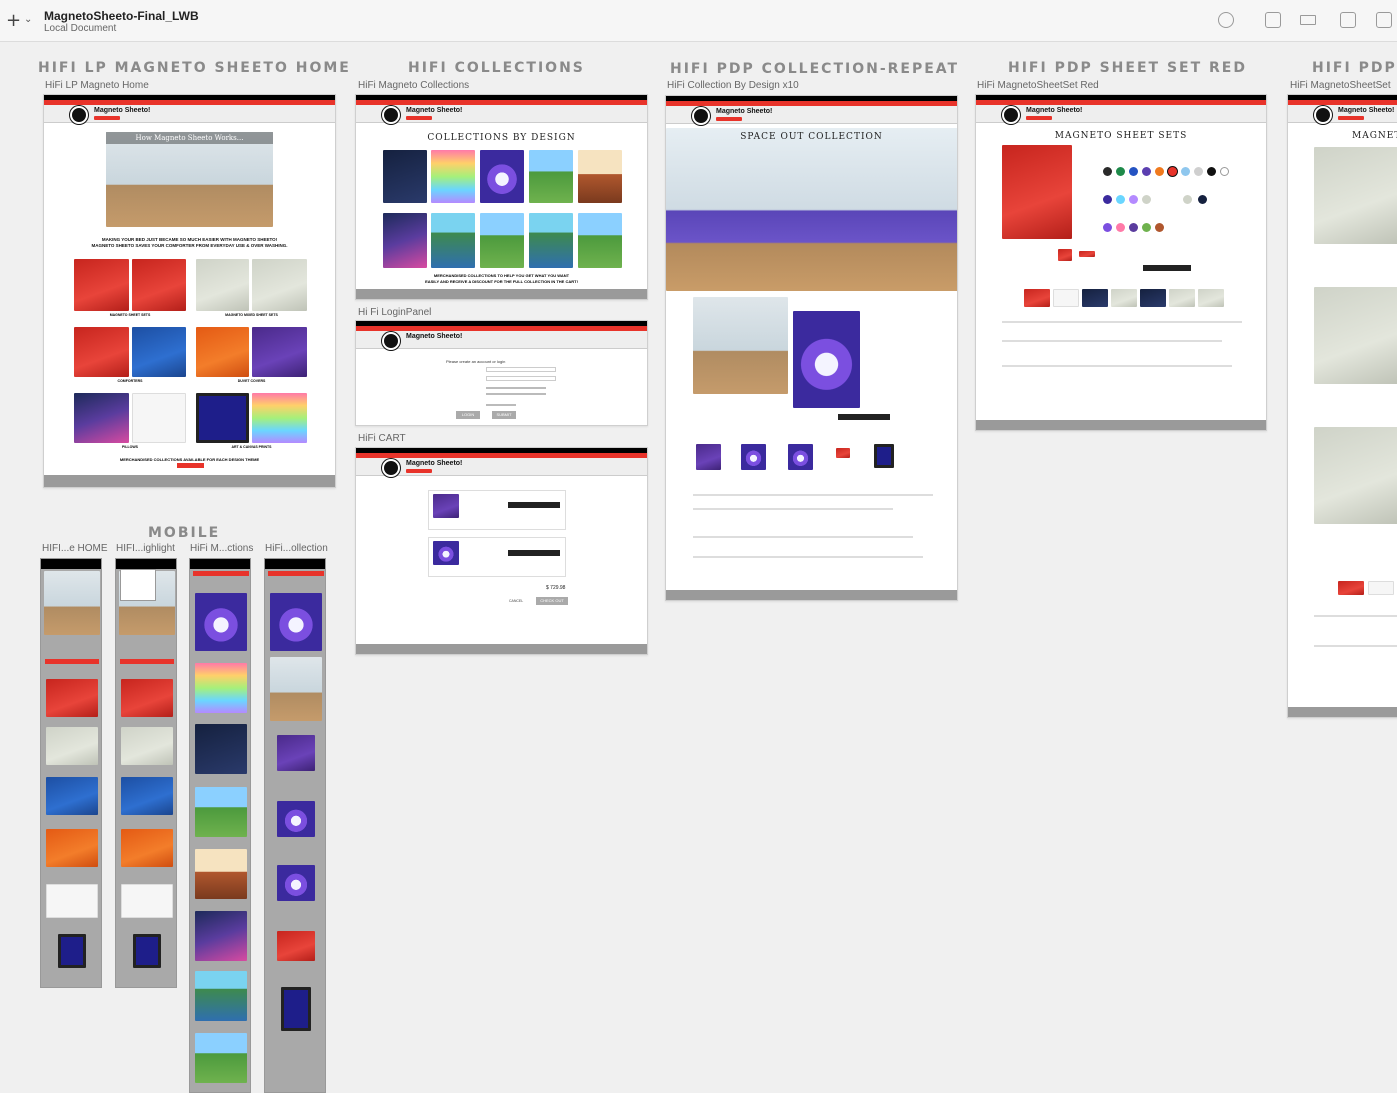 This screenshot has width=1397, height=1093. What do you see at coordinates (279, 418) in the screenshot?
I see `tile-rainbow-print` at bounding box center [279, 418].